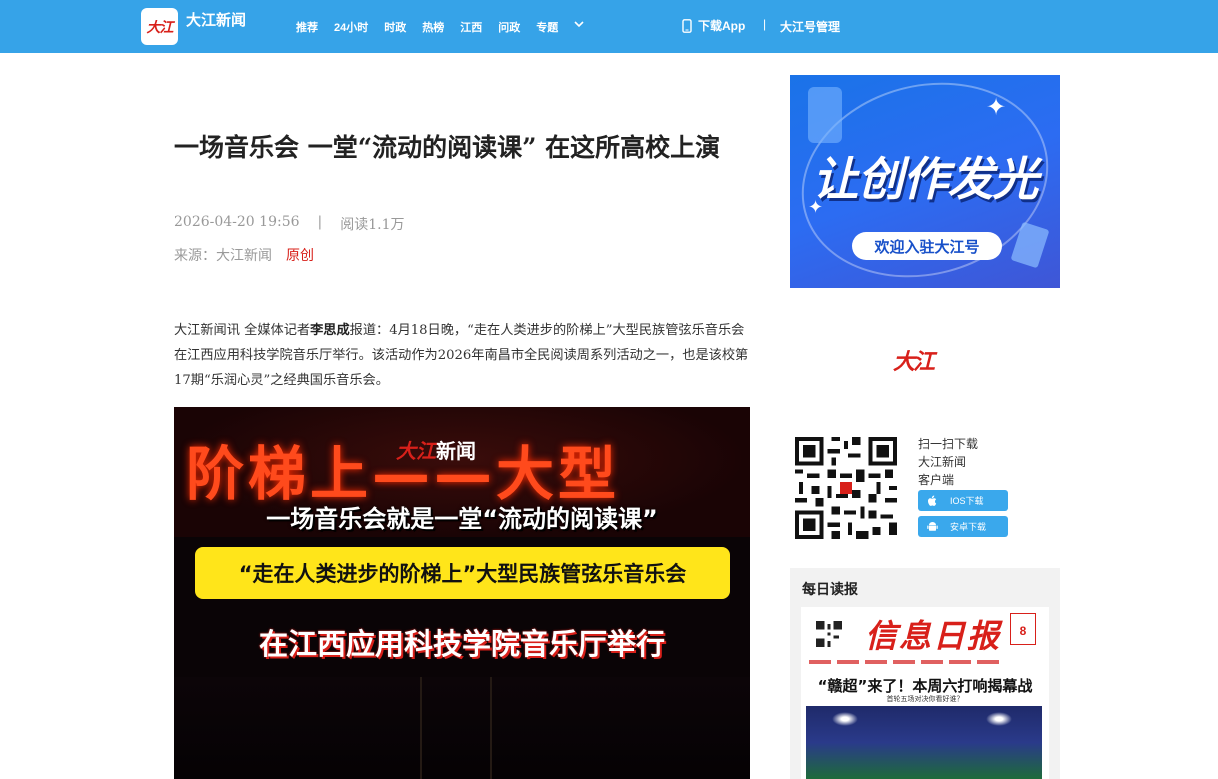  I want to click on site-logo-text: 大江, so click(160, 27).